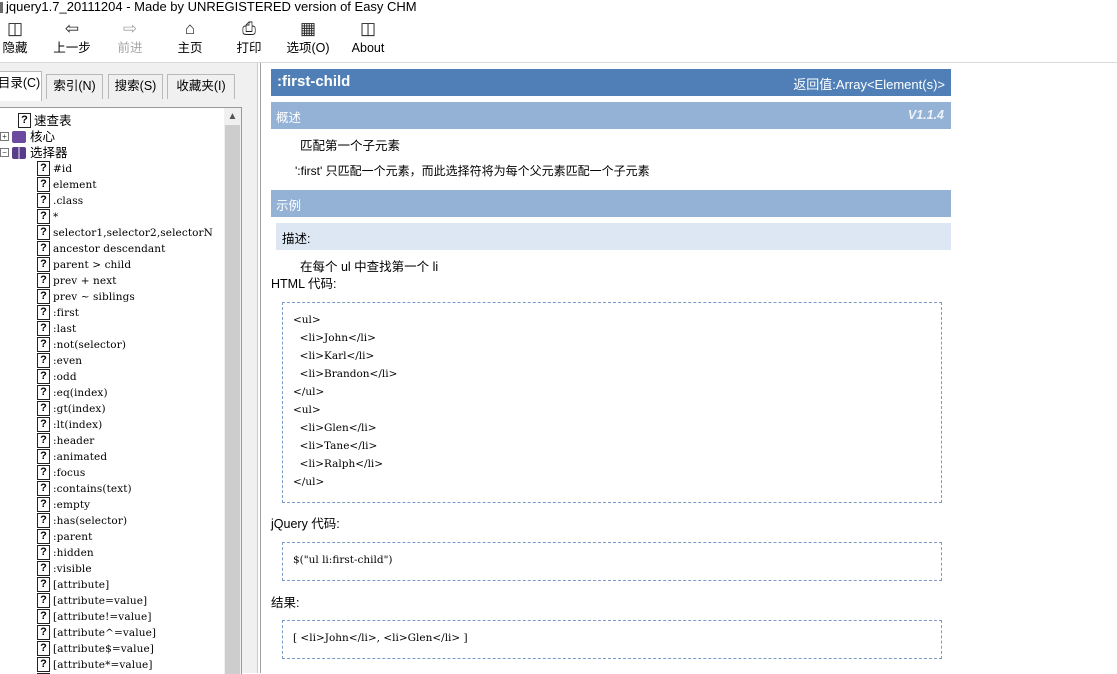  What do you see at coordinates (232, 116) in the screenshot?
I see `scroll-up-icon: ▲` at bounding box center [232, 116].